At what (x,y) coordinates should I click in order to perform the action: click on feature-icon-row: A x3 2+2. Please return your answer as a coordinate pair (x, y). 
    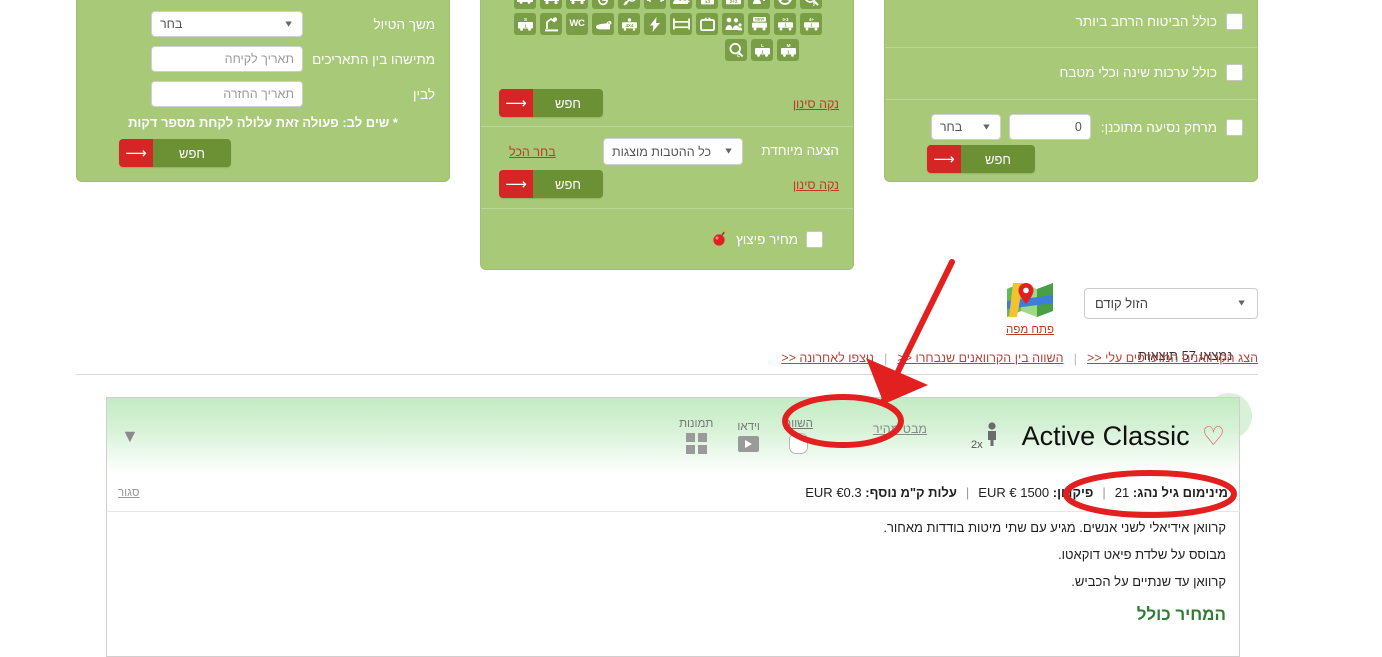
    Looking at the image, I should click on (668, 4).